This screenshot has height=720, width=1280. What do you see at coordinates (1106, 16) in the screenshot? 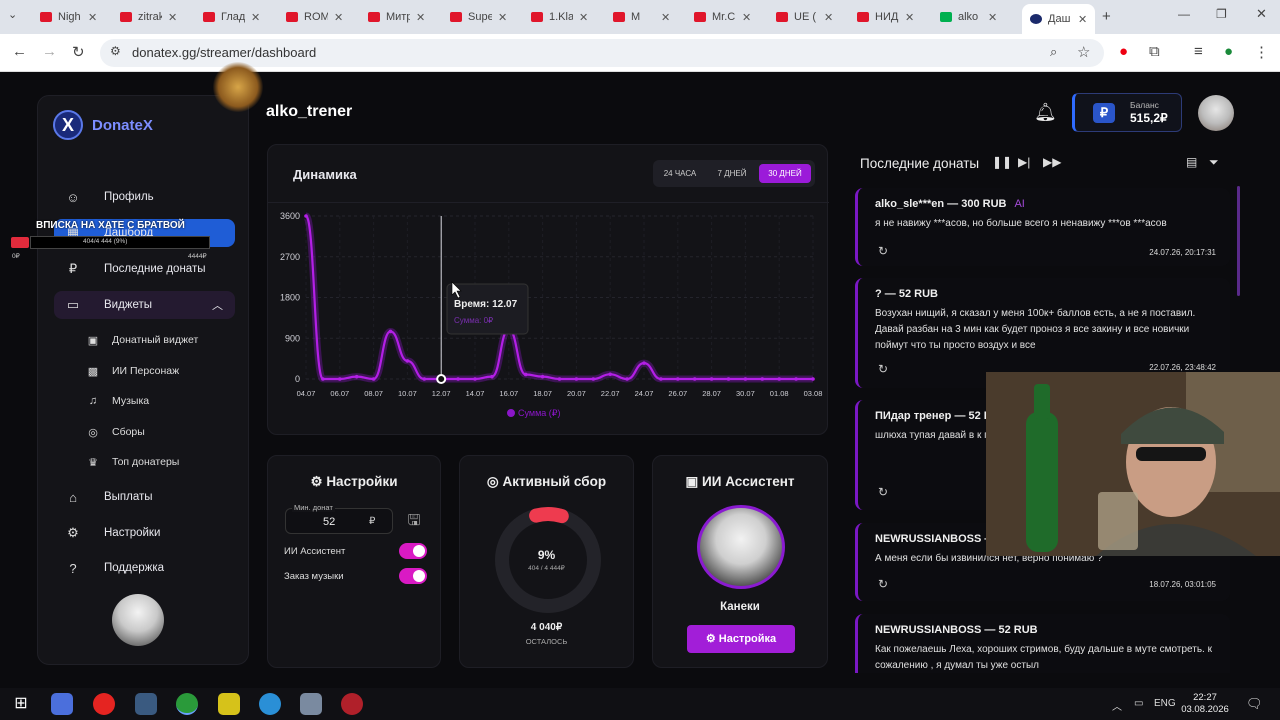
I see `new-tab-plus-icon: +` at bounding box center [1106, 16].